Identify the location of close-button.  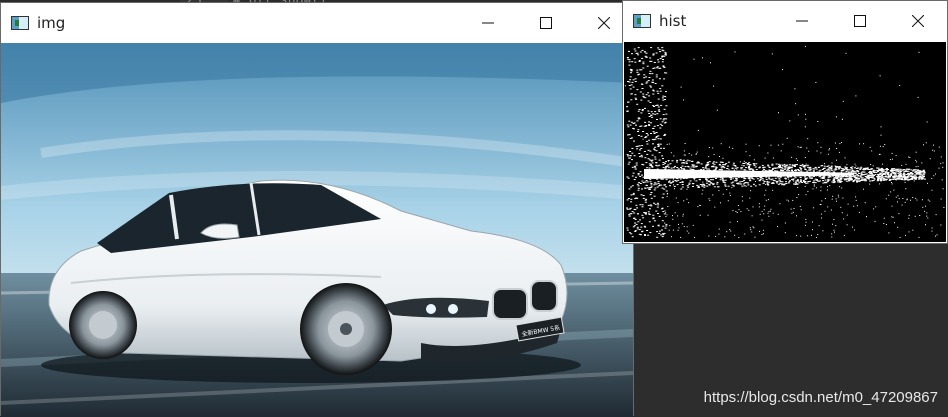
(918, 21).